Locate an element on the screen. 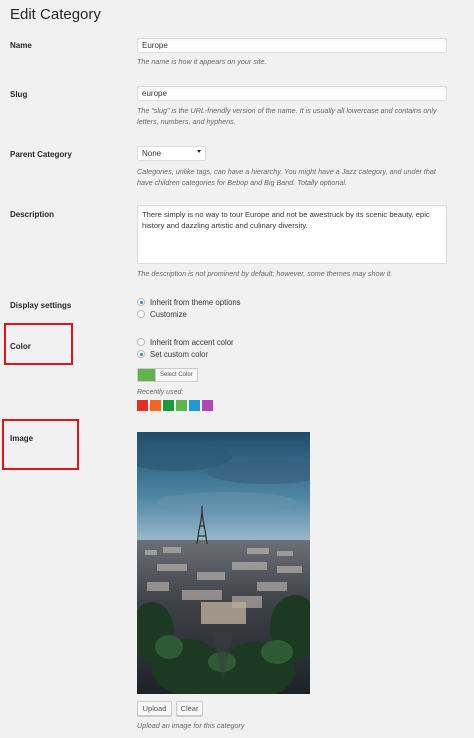 The height and width of the screenshot is (738, 474). color-inherit-option: Inherit from accent color is located at coordinates (185, 342).